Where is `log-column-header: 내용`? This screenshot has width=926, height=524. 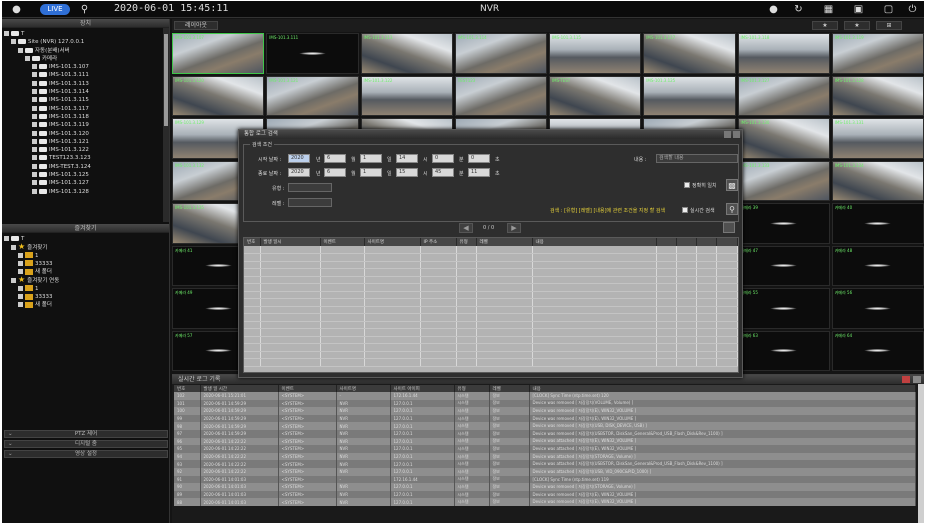
log-column-header: 내용 is located at coordinates (722, 388).